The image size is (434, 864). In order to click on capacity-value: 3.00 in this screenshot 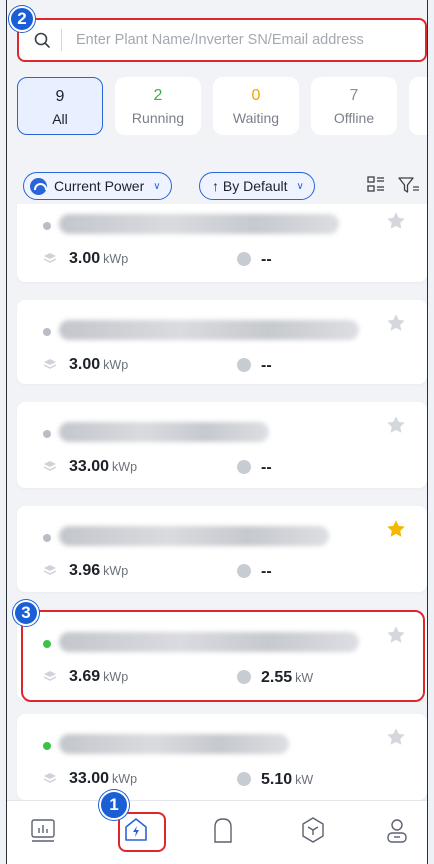, I will do `click(85, 258)`.